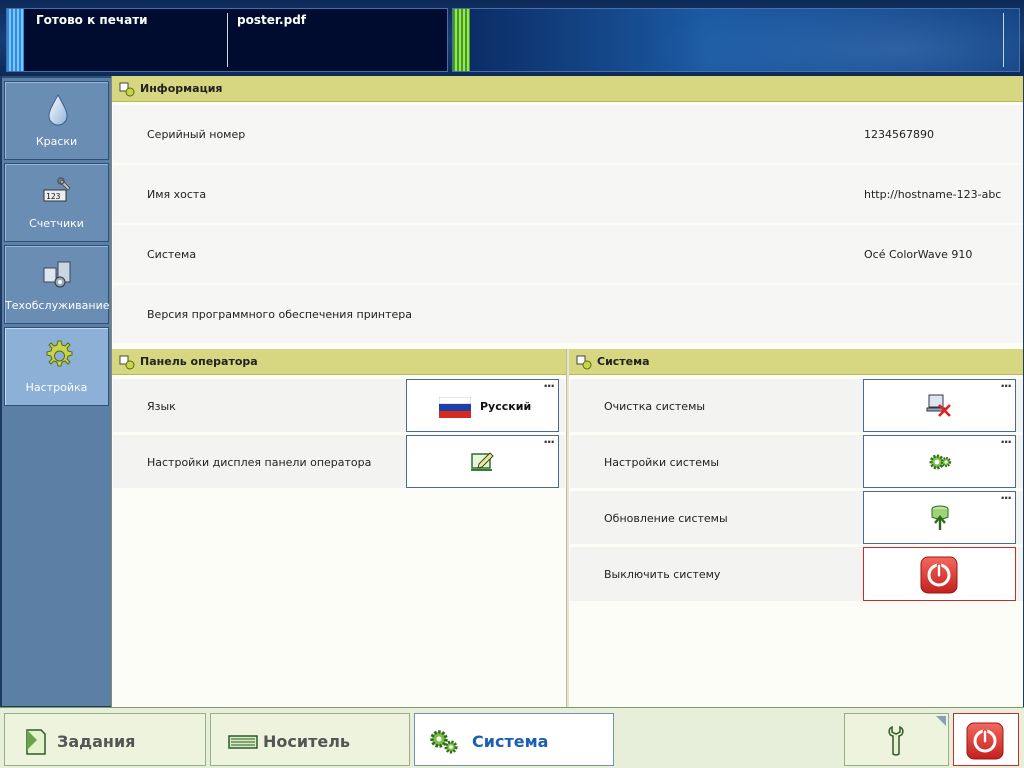 This screenshot has height=768, width=1024. Describe the element at coordinates (181, 88) in the screenshot. I see `section-title: Информация` at that location.